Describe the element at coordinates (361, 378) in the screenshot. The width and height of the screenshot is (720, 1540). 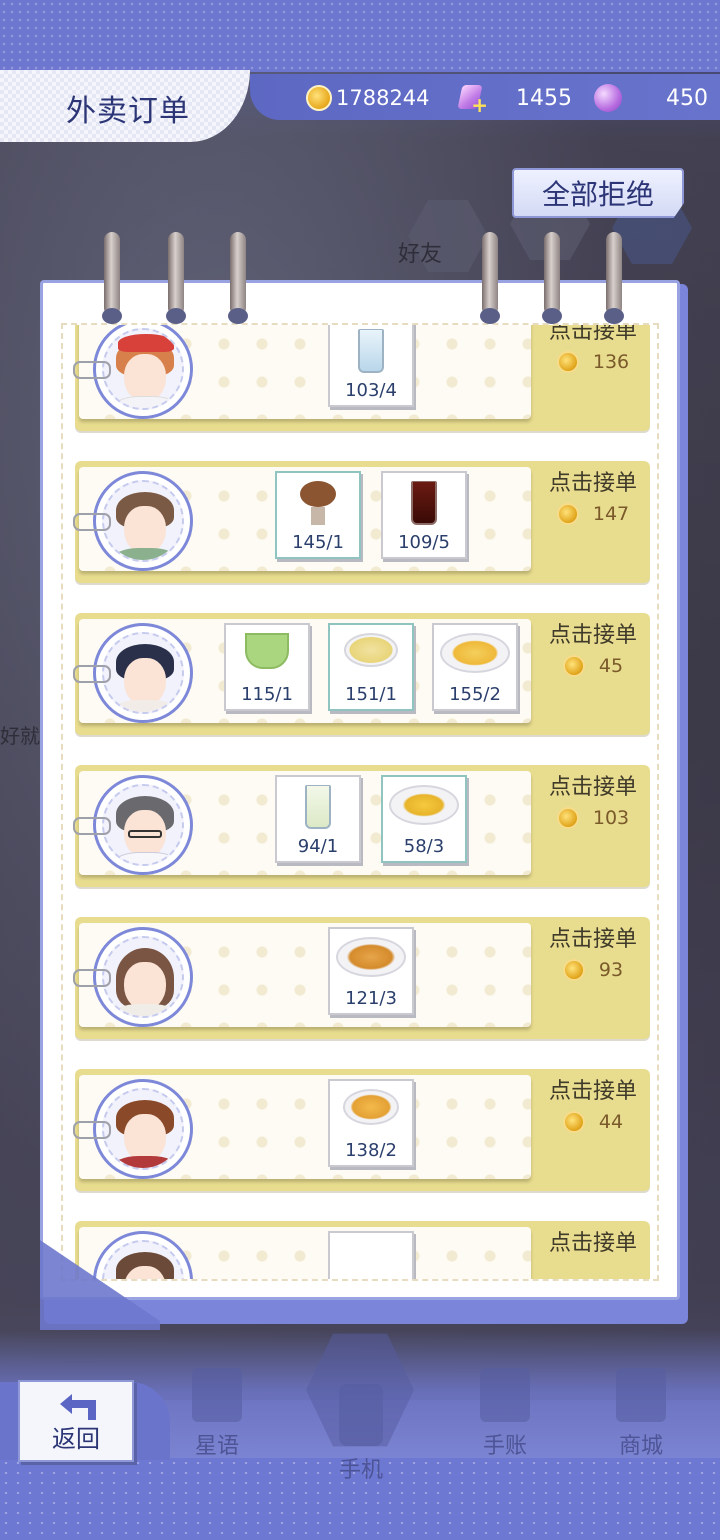
I see `order-row: 103/4 点击接单 136` at that location.